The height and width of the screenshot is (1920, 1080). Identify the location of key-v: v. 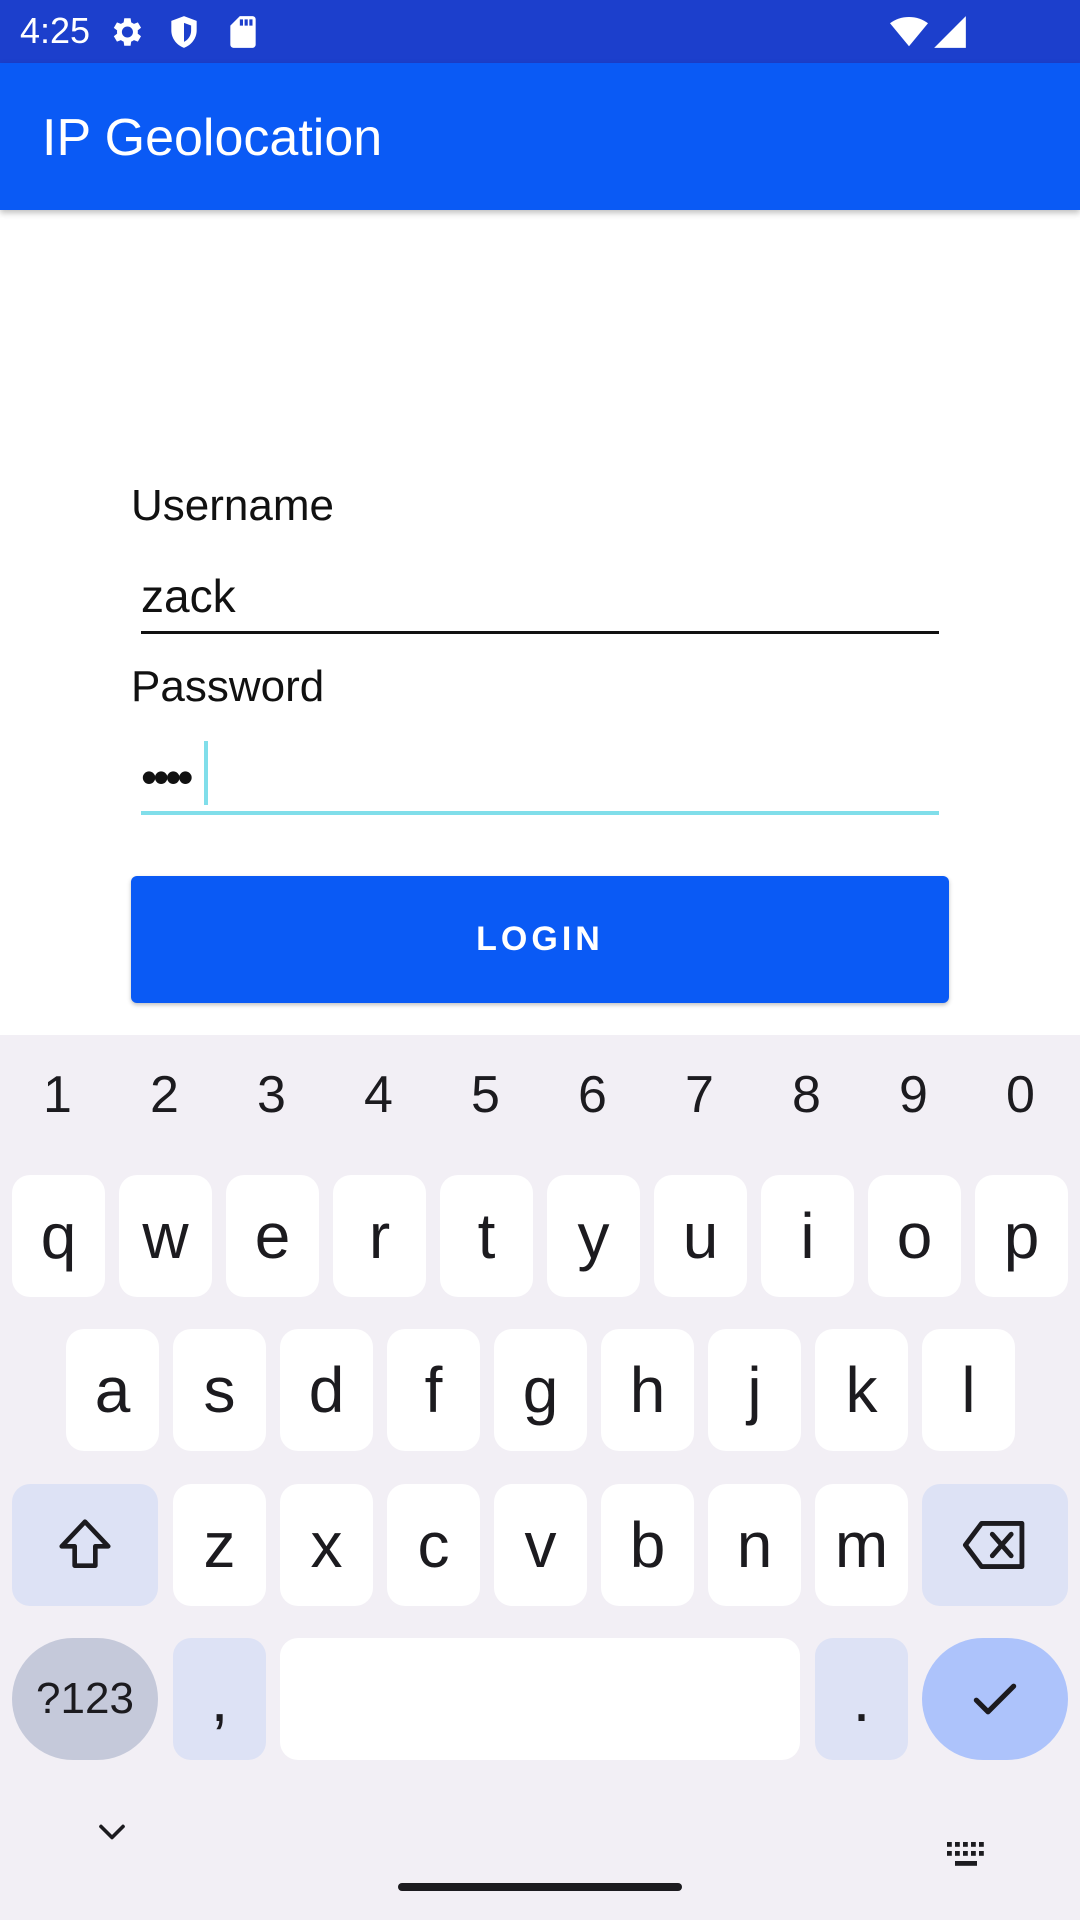
(540, 1545).